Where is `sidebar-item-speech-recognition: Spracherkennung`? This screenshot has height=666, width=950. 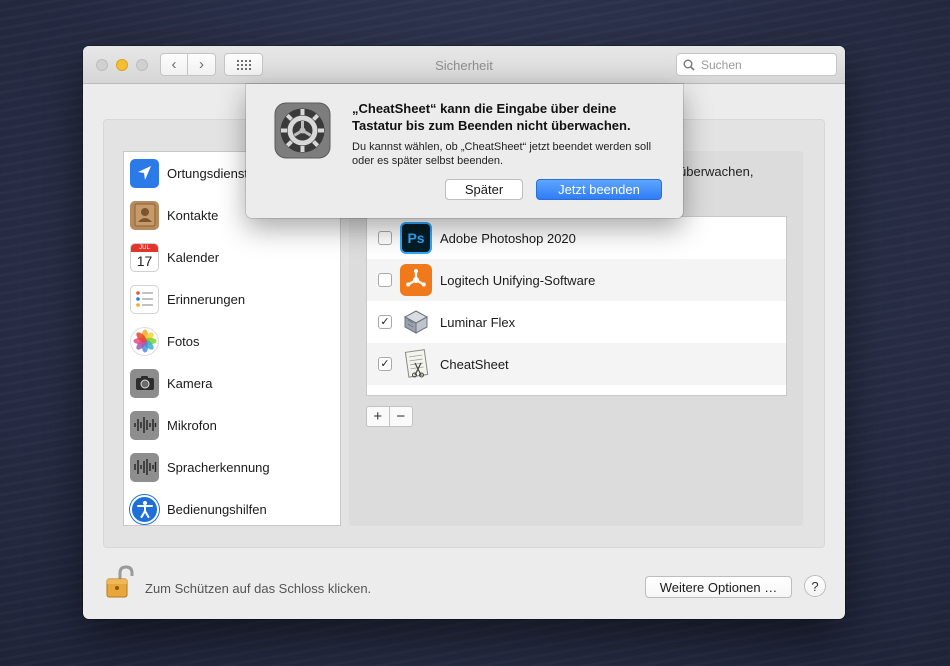
sidebar-item-speech-recognition: Spracherkennung is located at coordinates (232, 467).